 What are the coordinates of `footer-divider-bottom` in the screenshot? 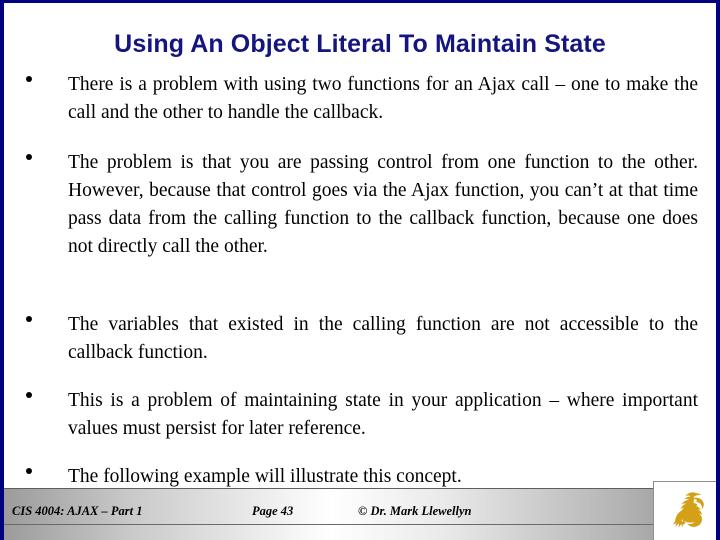 It's located at (360, 532).